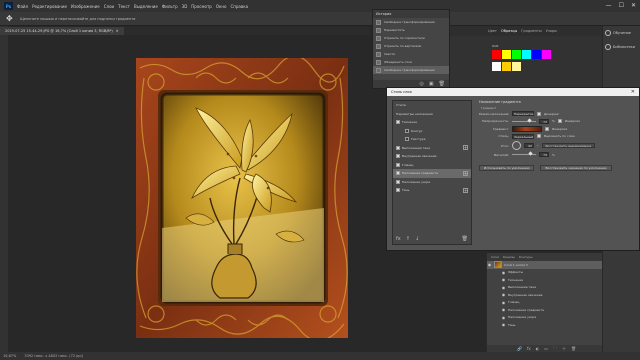  What do you see at coordinates (9, 356) in the screenshot?
I see `zoom-level: 16,67%` at bounding box center [9, 356].